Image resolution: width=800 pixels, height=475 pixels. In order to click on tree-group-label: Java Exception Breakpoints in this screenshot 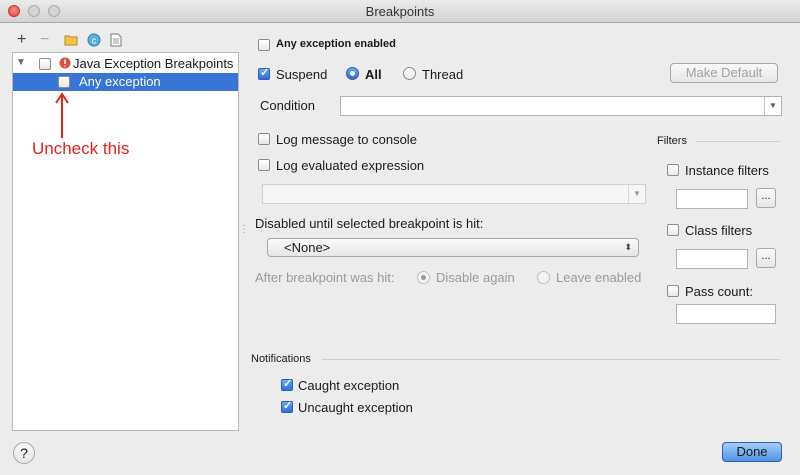, I will do `click(153, 63)`.